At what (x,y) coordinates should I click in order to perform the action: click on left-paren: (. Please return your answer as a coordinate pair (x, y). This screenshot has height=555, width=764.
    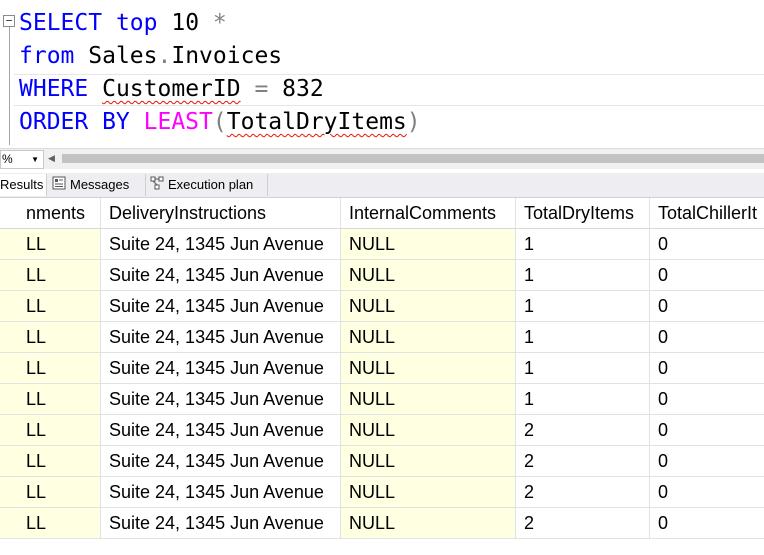
    Looking at the image, I should click on (219, 122).